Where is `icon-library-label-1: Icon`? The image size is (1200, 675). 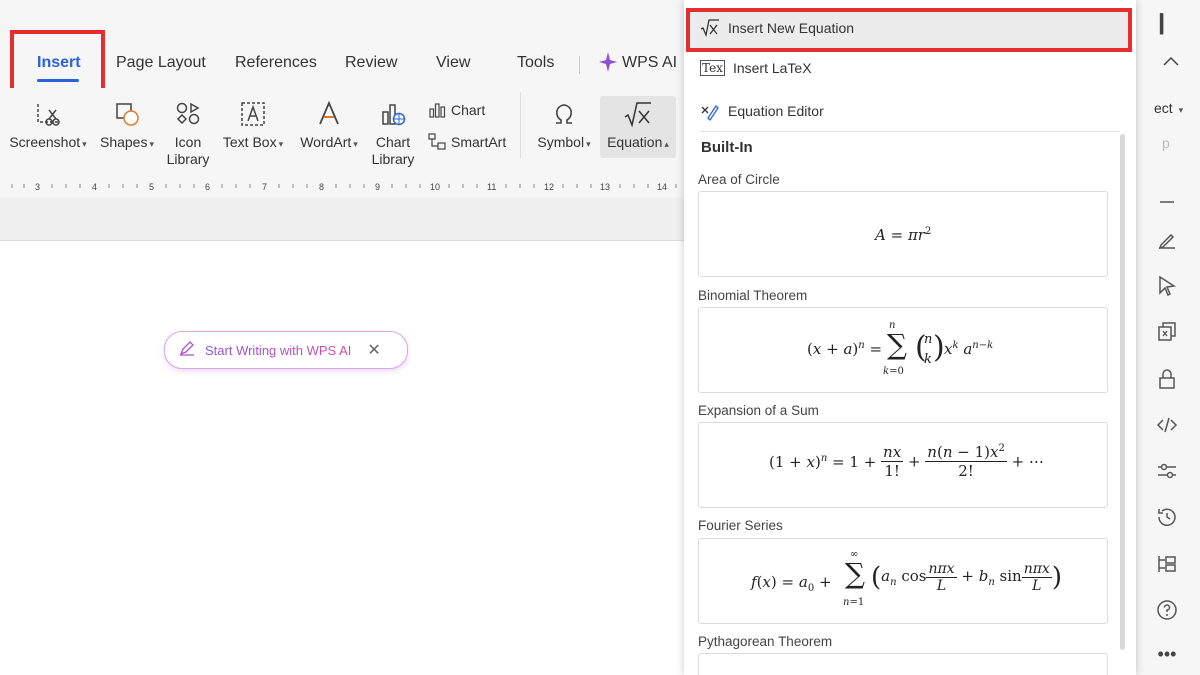
icon-library-label-1: Icon is located at coordinates (188, 142).